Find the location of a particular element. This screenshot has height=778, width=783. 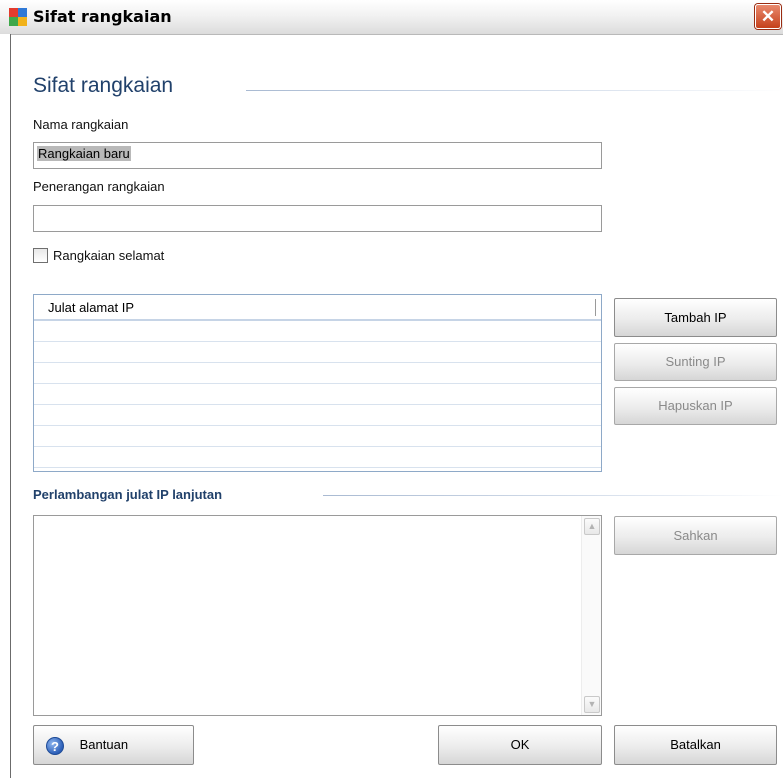

apply-button: Sahkan is located at coordinates (695, 535).